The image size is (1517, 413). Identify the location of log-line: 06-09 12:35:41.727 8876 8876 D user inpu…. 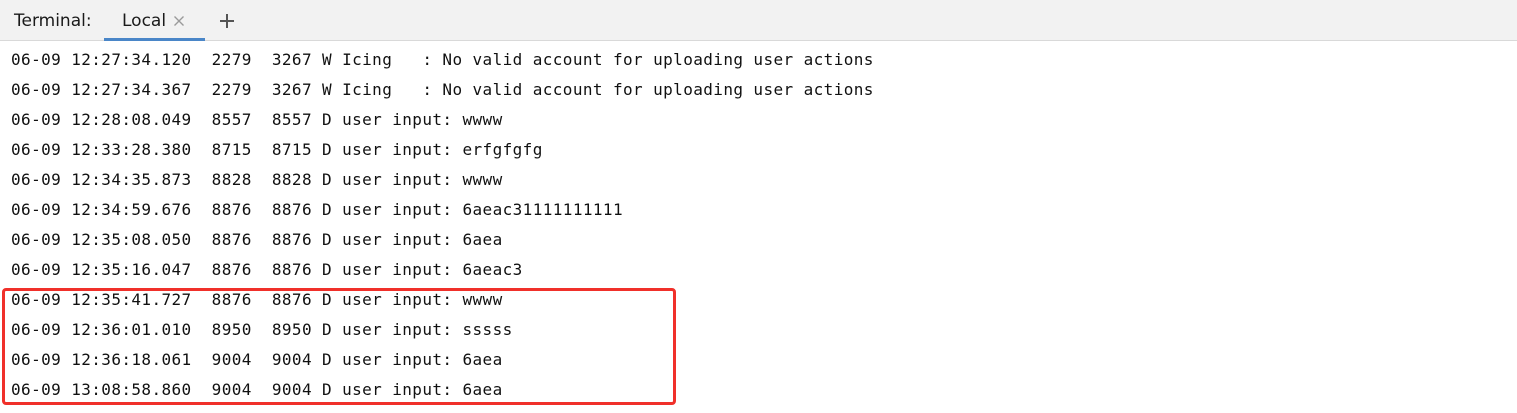
(257, 299).